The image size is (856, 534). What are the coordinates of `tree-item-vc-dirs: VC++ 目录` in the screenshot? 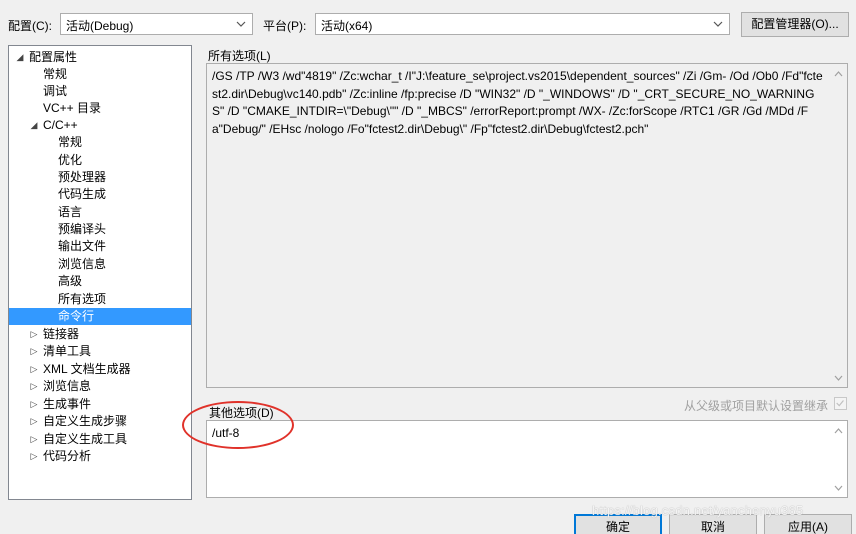 It's located at (100, 108).